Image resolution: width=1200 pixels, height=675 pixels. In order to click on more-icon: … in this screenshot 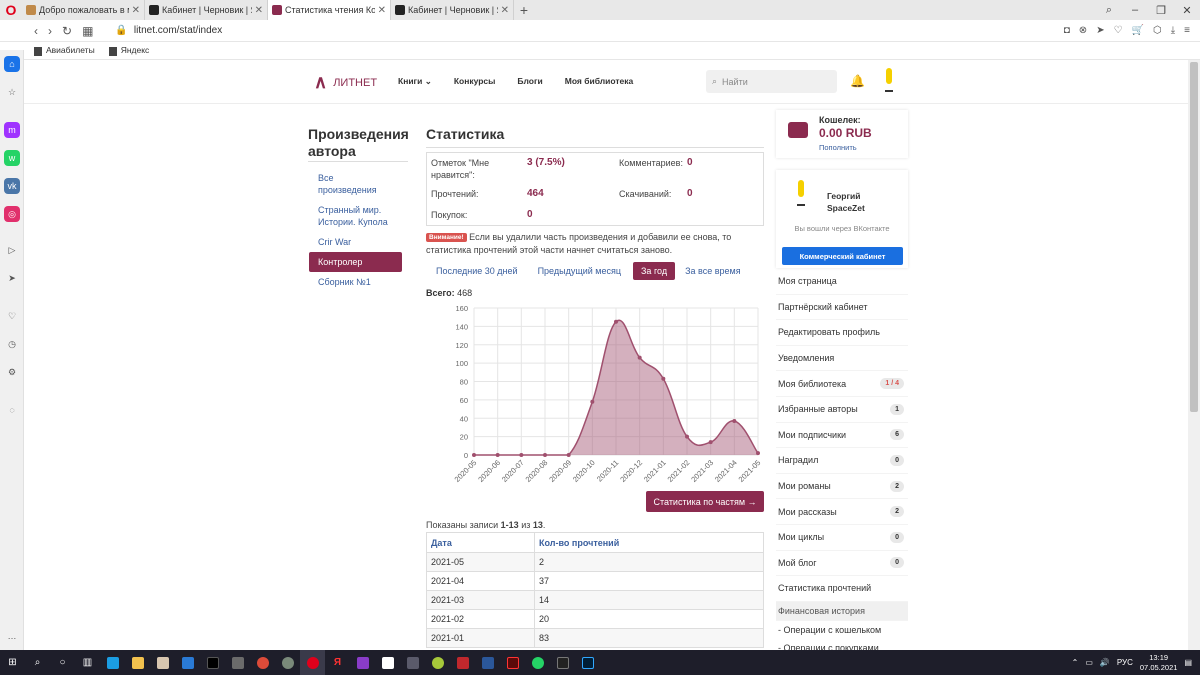, I will do `click(12, 636)`.